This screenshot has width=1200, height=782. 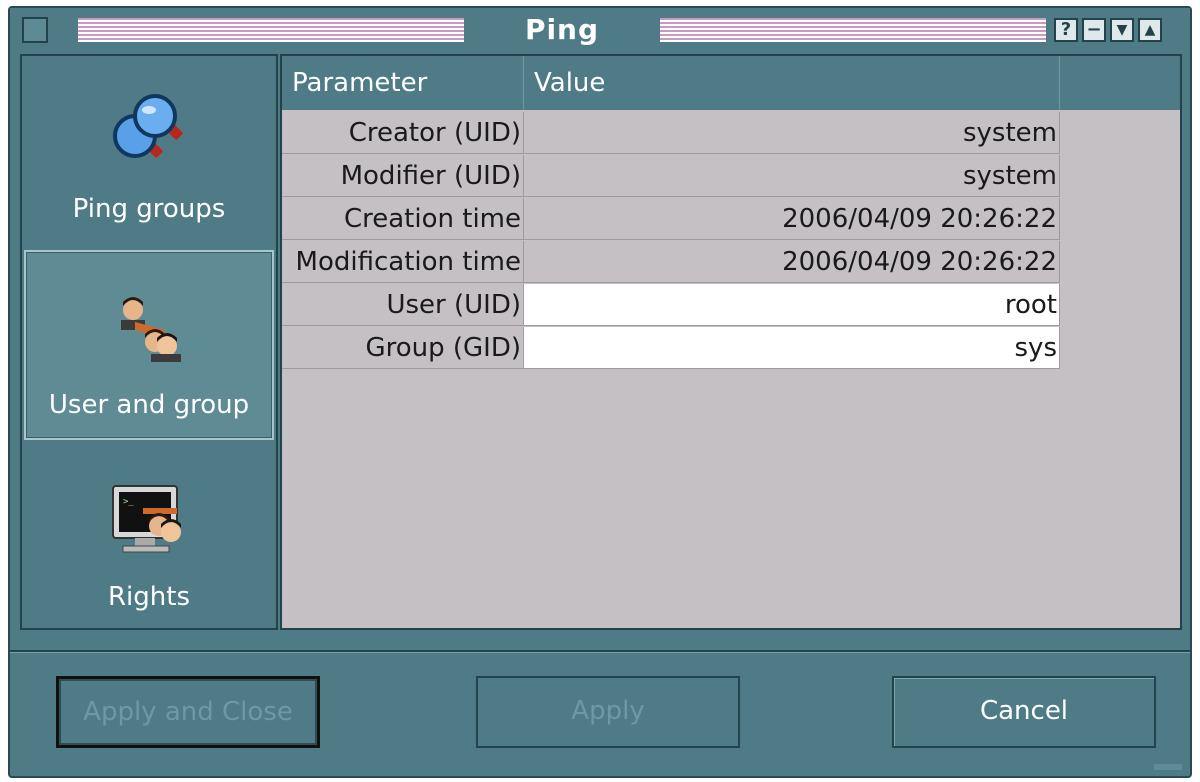 I want to click on param-cell: Creator (UID), so click(x=403, y=133).